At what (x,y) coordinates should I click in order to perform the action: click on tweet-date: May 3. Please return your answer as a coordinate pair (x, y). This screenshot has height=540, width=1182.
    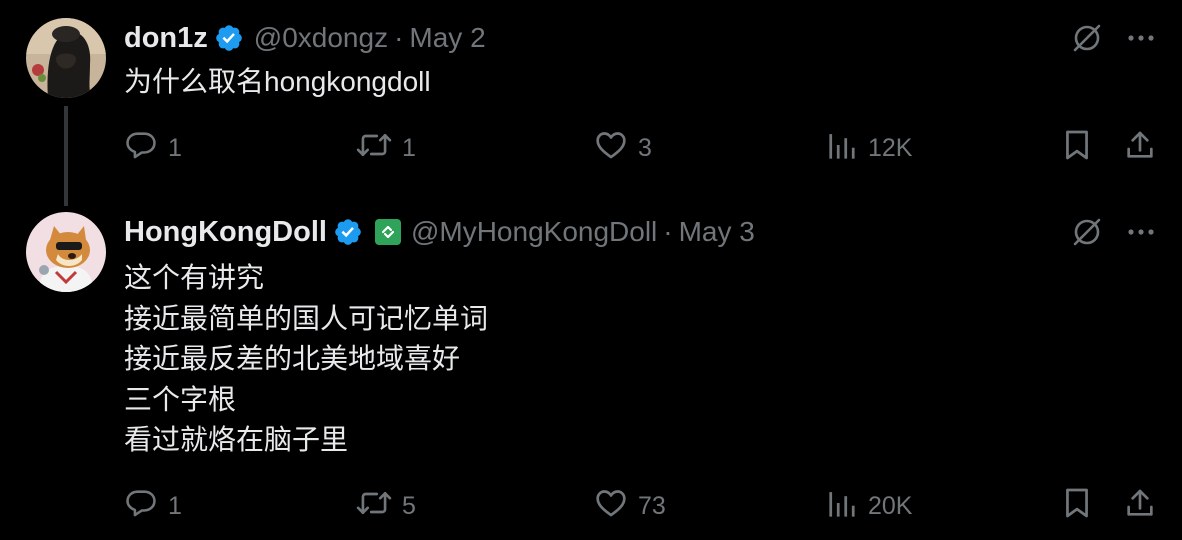
    Looking at the image, I should click on (717, 232).